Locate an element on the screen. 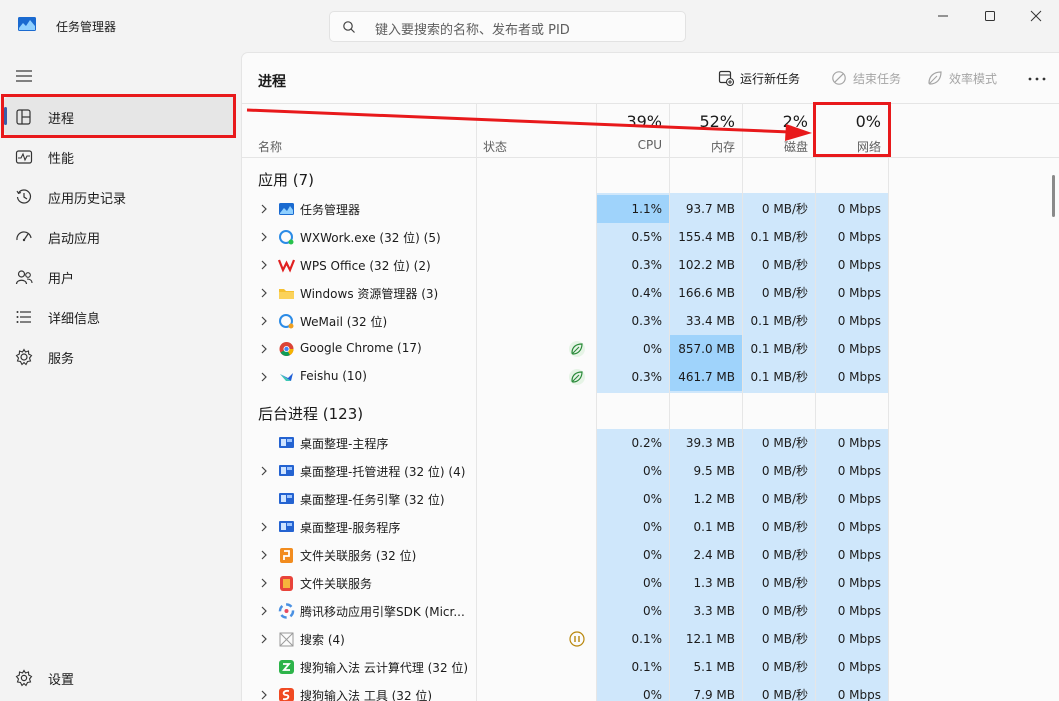 This screenshot has height=701, width=1059. app-title: 任务管理器 is located at coordinates (86, 27).